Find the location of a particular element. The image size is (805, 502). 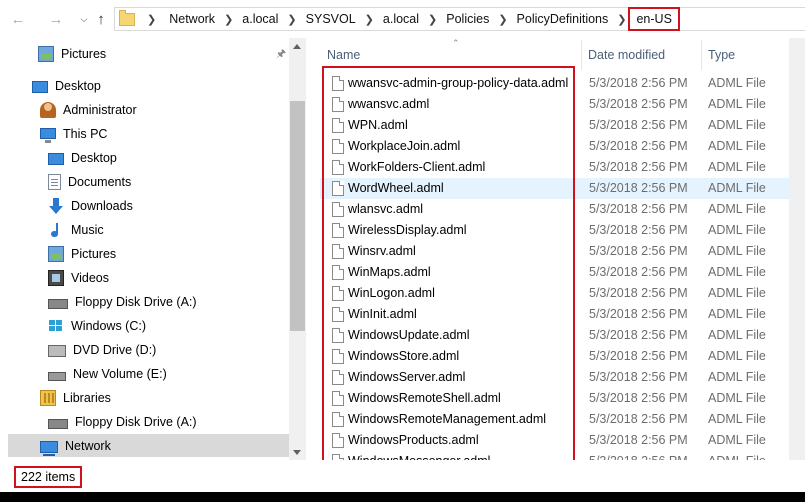

documents-icon is located at coordinates (54, 181).